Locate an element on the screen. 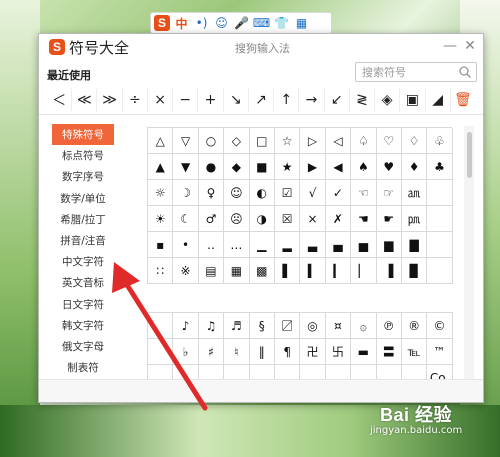 The height and width of the screenshot is (457, 500). category-item: 俄文字母 is located at coordinates (83, 346).